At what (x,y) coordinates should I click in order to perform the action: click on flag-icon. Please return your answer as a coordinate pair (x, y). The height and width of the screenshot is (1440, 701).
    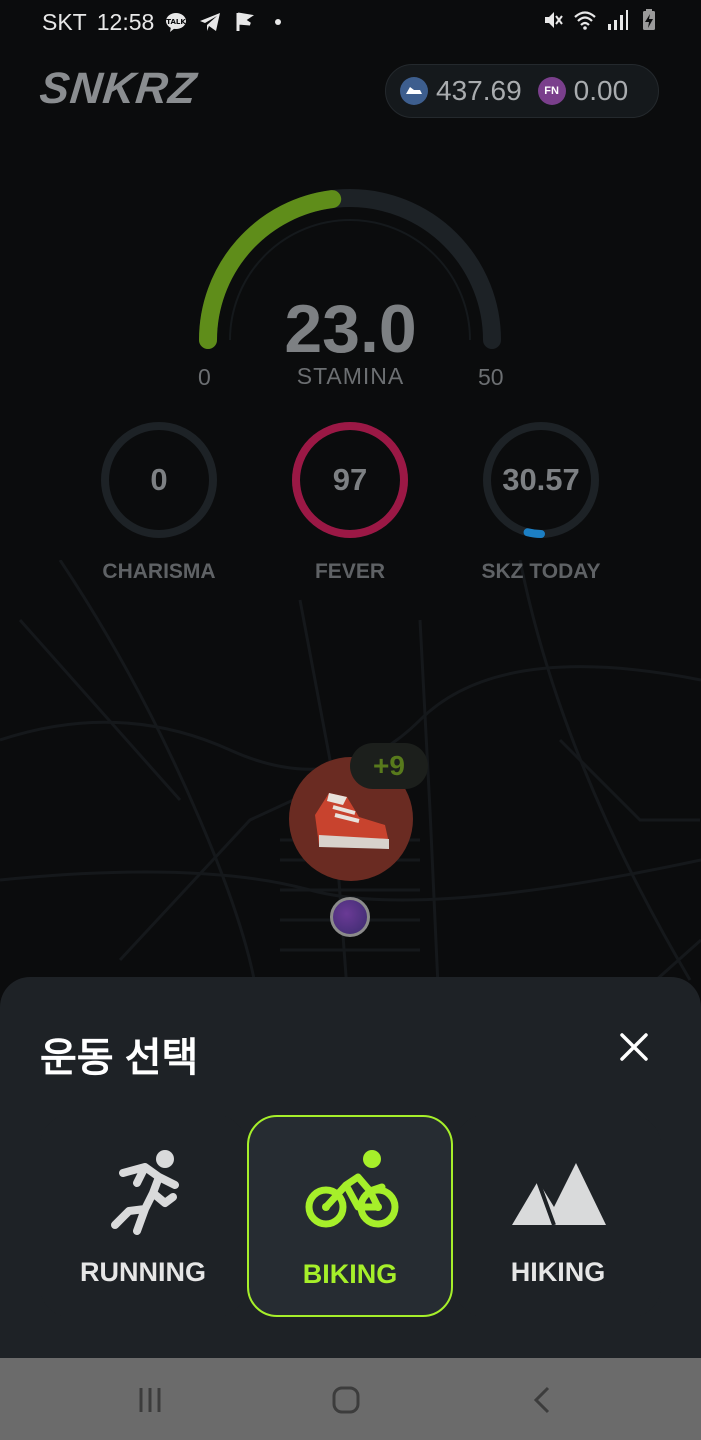
    Looking at the image, I should click on (245, 21).